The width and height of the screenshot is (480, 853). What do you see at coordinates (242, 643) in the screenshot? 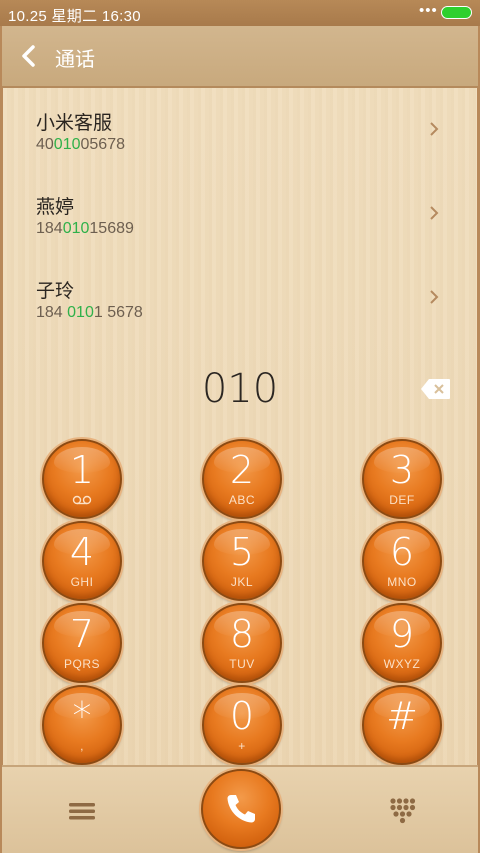
I see `key-8: 8 TUV` at bounding box center [242, 643].